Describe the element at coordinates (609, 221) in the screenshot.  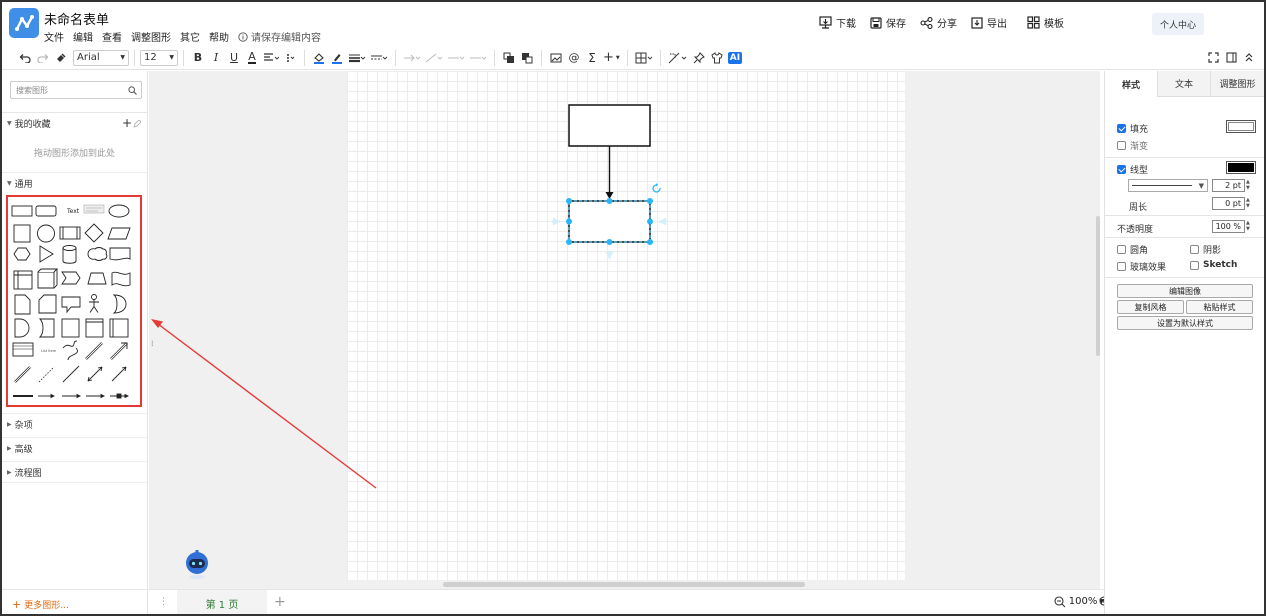
I see `diagram-rect-selected` at that location.